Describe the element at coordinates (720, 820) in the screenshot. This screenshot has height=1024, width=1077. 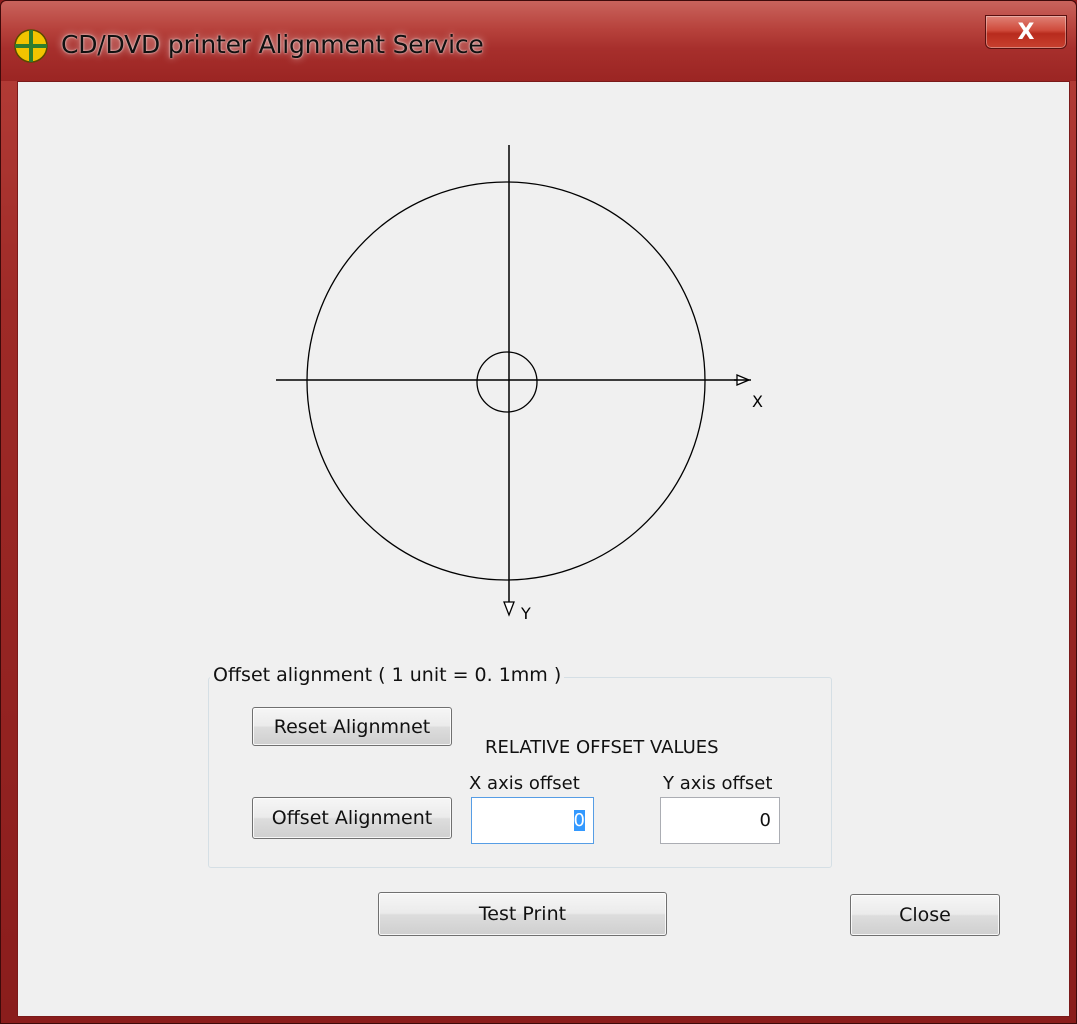
I see `y-axis-offset-field: 0` at that location.